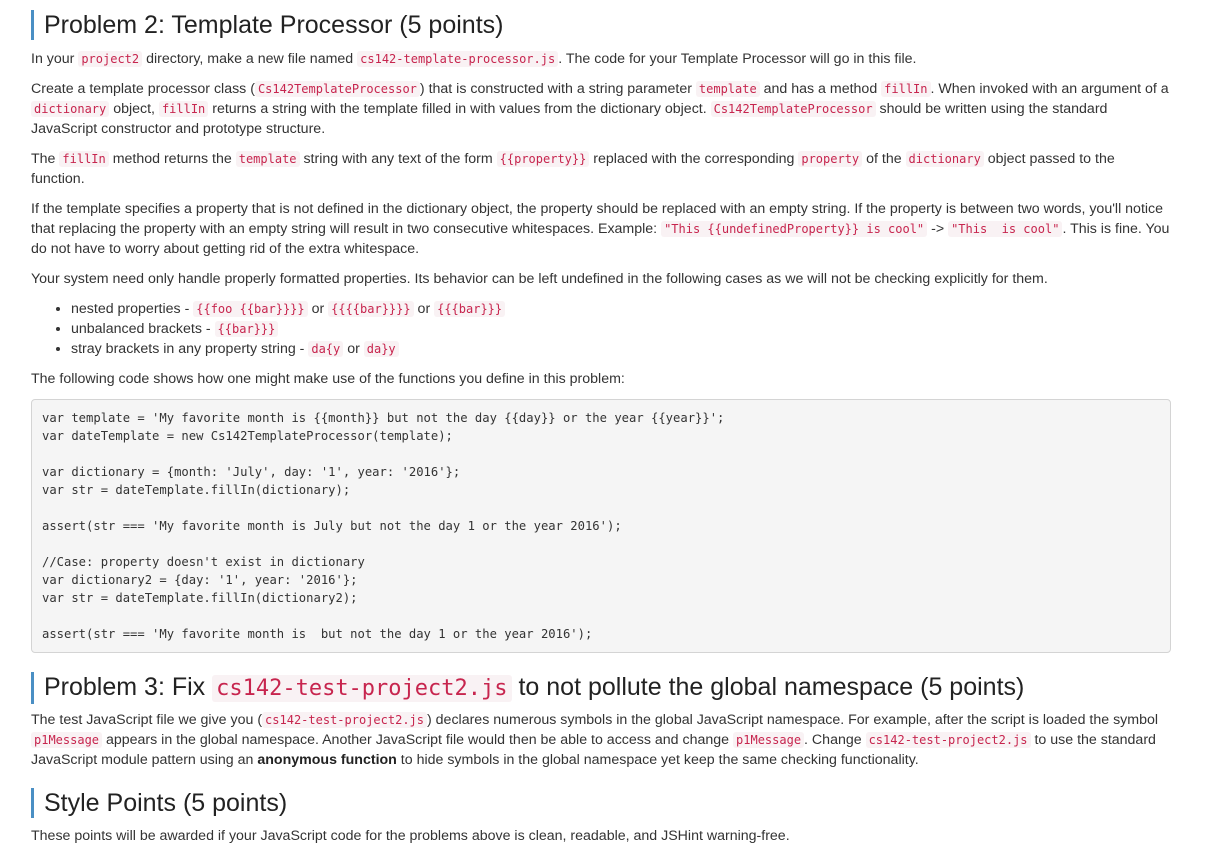 This screenshot has width=1208, height=859. What do you see at coordinates (110, 59) in the screenshot?
I see `inline-code: project2` at bounding box center [110, 59].